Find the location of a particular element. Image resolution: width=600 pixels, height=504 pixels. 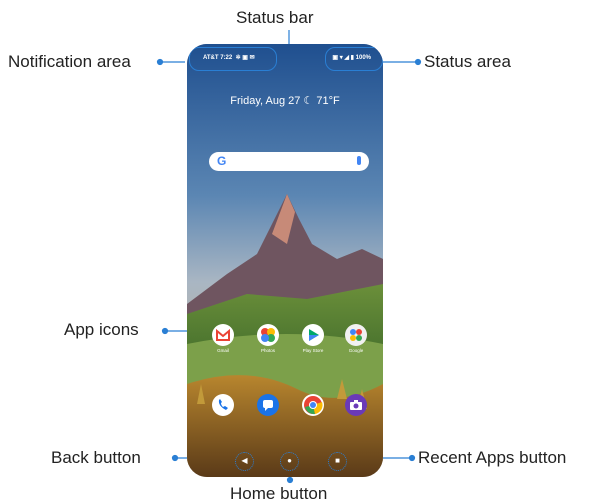

phone-icon is located at coordinates (223, 405).